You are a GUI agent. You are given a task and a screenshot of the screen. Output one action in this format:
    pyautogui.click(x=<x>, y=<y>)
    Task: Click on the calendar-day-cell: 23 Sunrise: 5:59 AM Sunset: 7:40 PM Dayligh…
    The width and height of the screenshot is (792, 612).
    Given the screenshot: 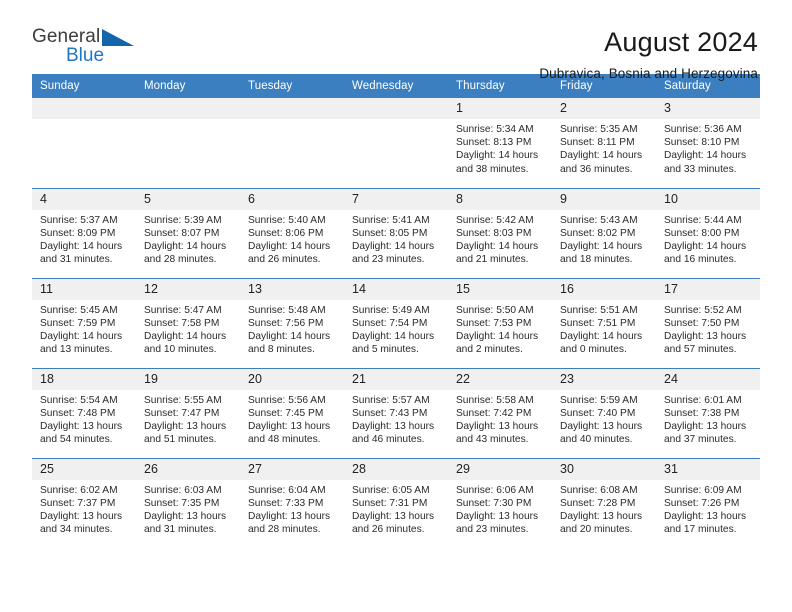 What is the action you would take?
    pyautogui.click(x=604, y=412)
    